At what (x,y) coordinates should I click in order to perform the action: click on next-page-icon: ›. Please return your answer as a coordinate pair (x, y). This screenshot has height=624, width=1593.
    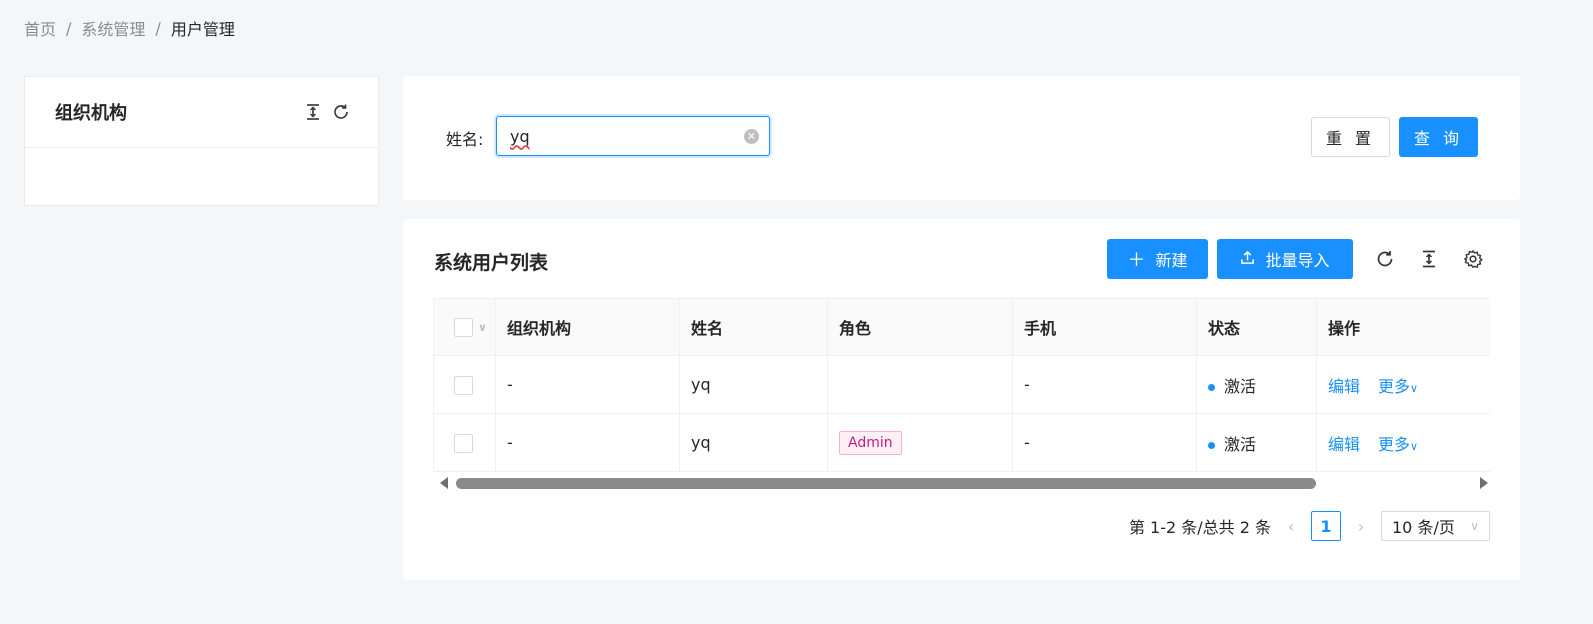
    Looking at the image, I should click on (1361, 526).